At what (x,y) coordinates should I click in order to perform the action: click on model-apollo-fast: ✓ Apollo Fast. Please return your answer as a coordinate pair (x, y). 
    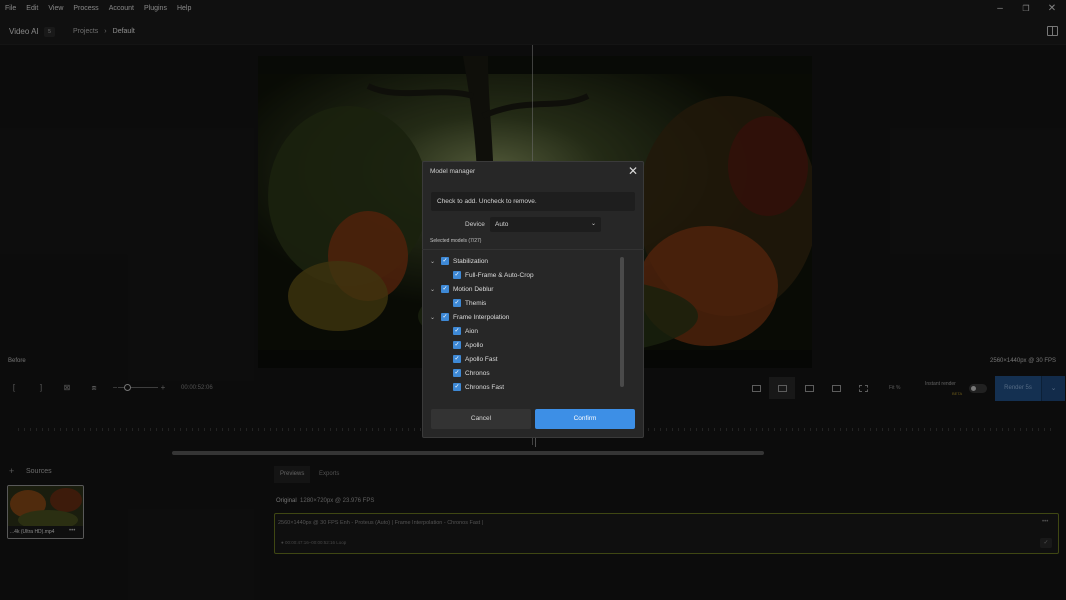
    Looking at the image, I should click on (475, 359).